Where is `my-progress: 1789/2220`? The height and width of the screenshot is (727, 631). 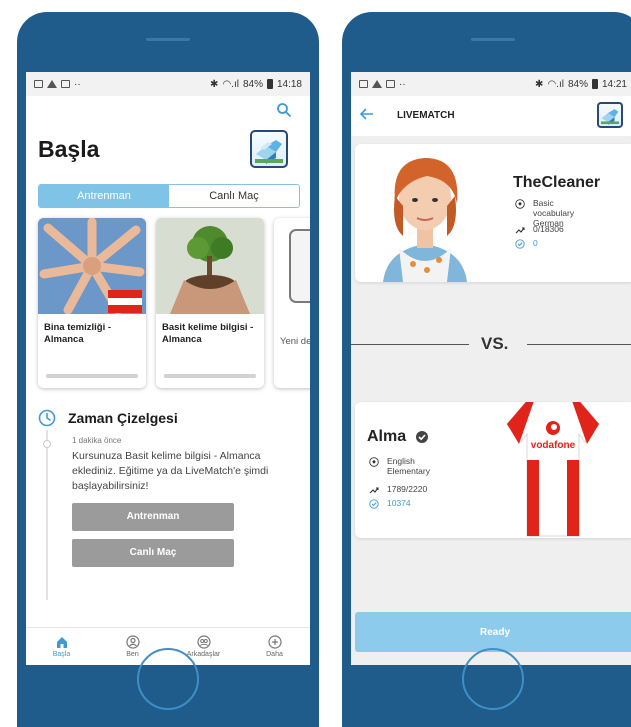 my-progress: 1789/2220 is located at coordinates (398, 489).